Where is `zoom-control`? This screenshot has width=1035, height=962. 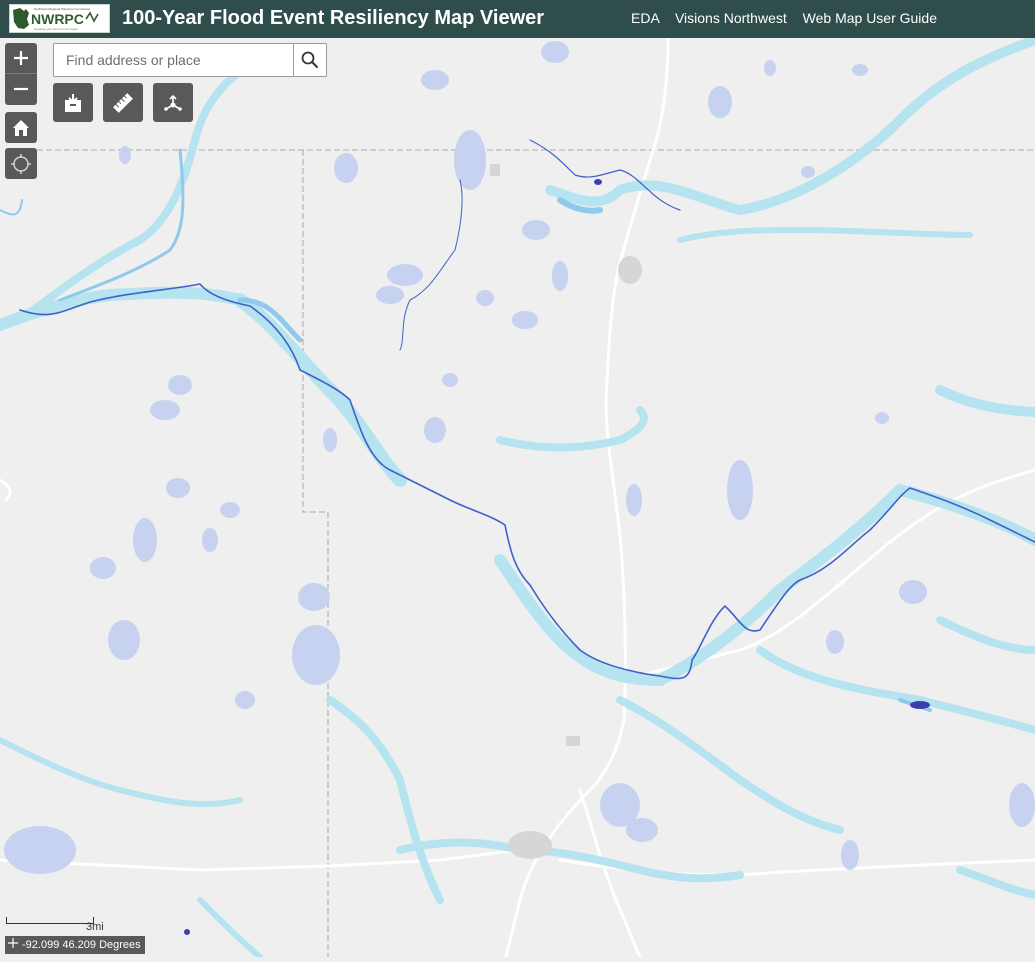
zoom-control is located at coordinates (21, 74).